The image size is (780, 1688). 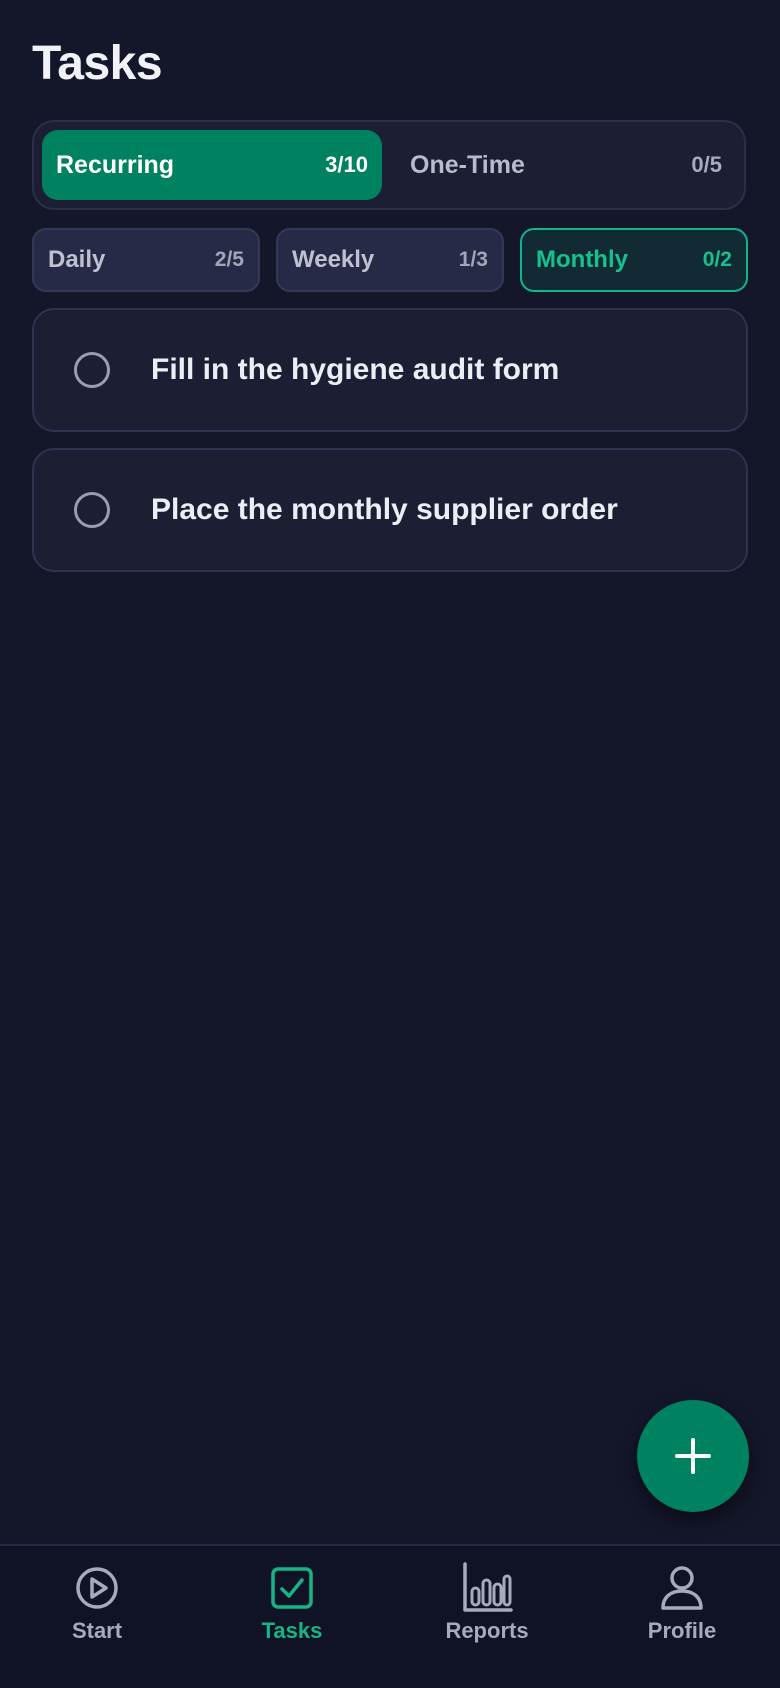 I want to click on task-title: Fill in the hygiene audit form, so click(x=355, y=369).